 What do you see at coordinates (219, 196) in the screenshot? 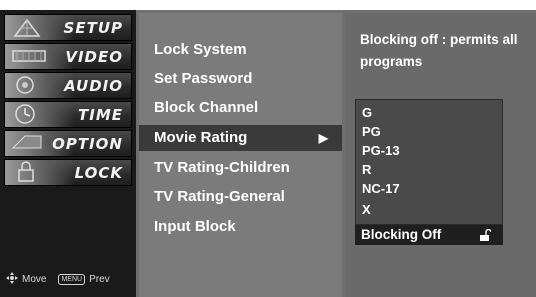
I see `menu-item-label: TV Rating-General` at bounding box center [219, 196].